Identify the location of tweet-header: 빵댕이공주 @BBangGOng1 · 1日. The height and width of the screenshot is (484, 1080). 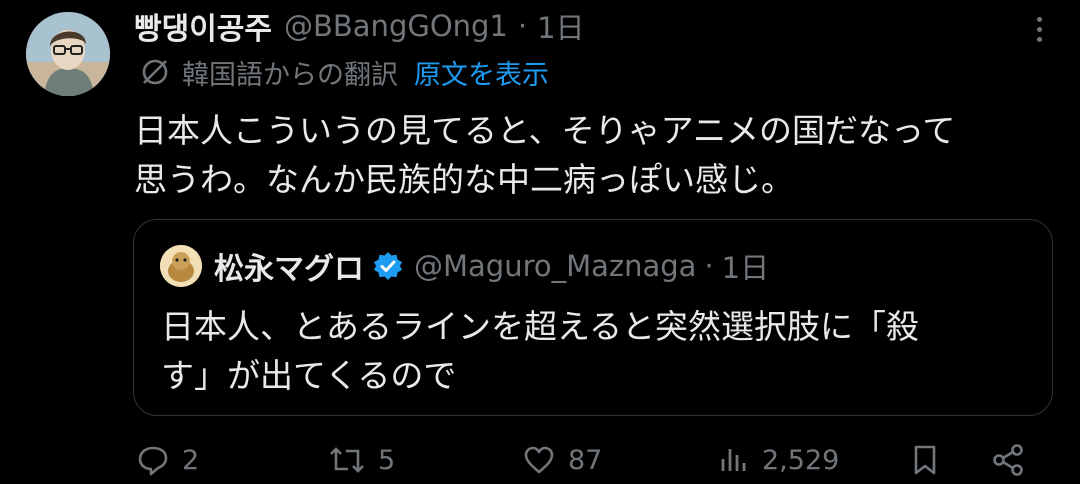
(359, 26).